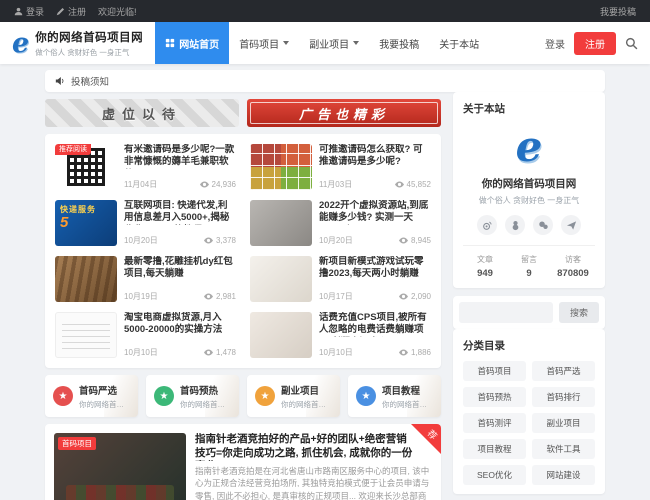  I want to click on social-links, so click(529, 225).